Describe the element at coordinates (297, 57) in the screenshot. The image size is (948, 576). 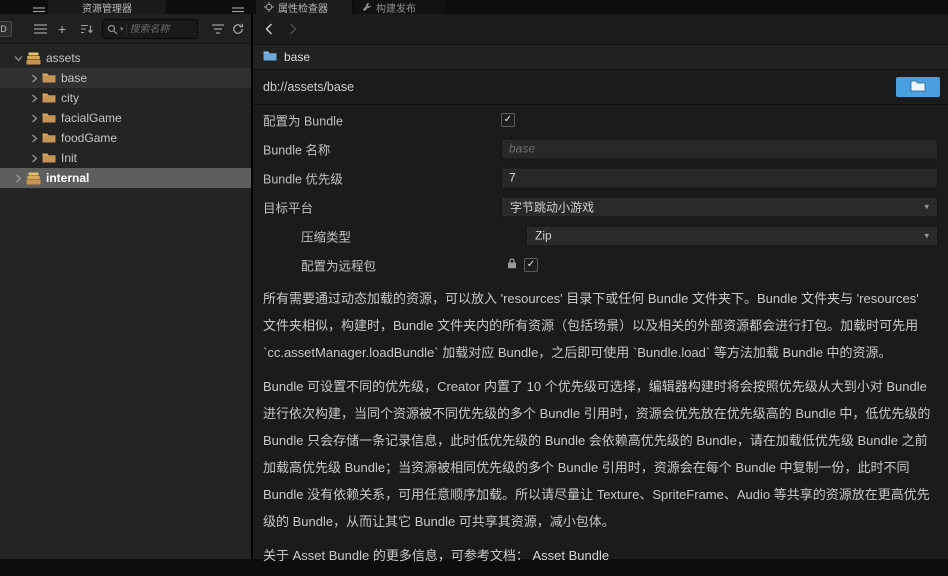
I see `breadcrumb-label: base` at that location.